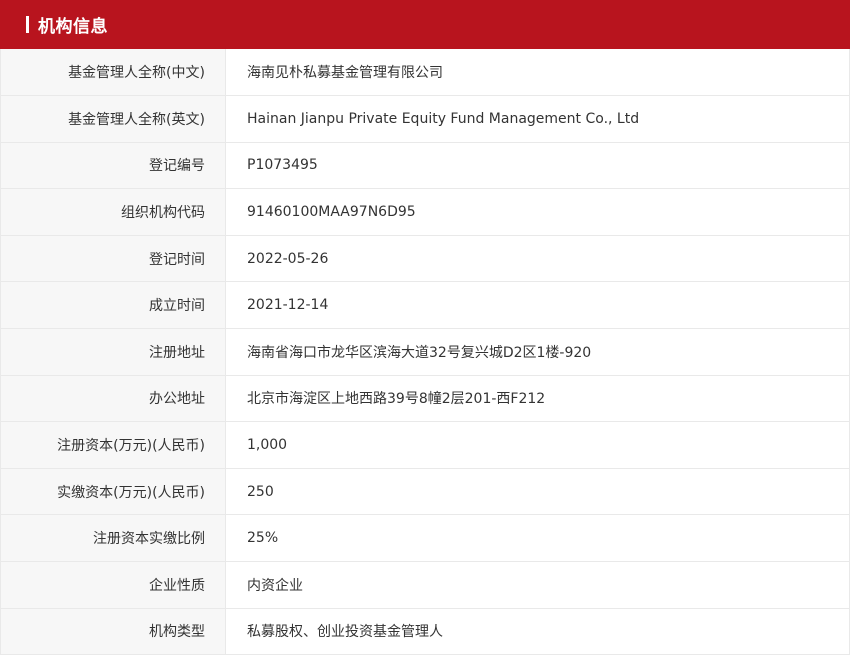  Describe the element at coordinates (113, 538) in the screenshot. I see `row-label: 注册资本实缴比例` at that location.